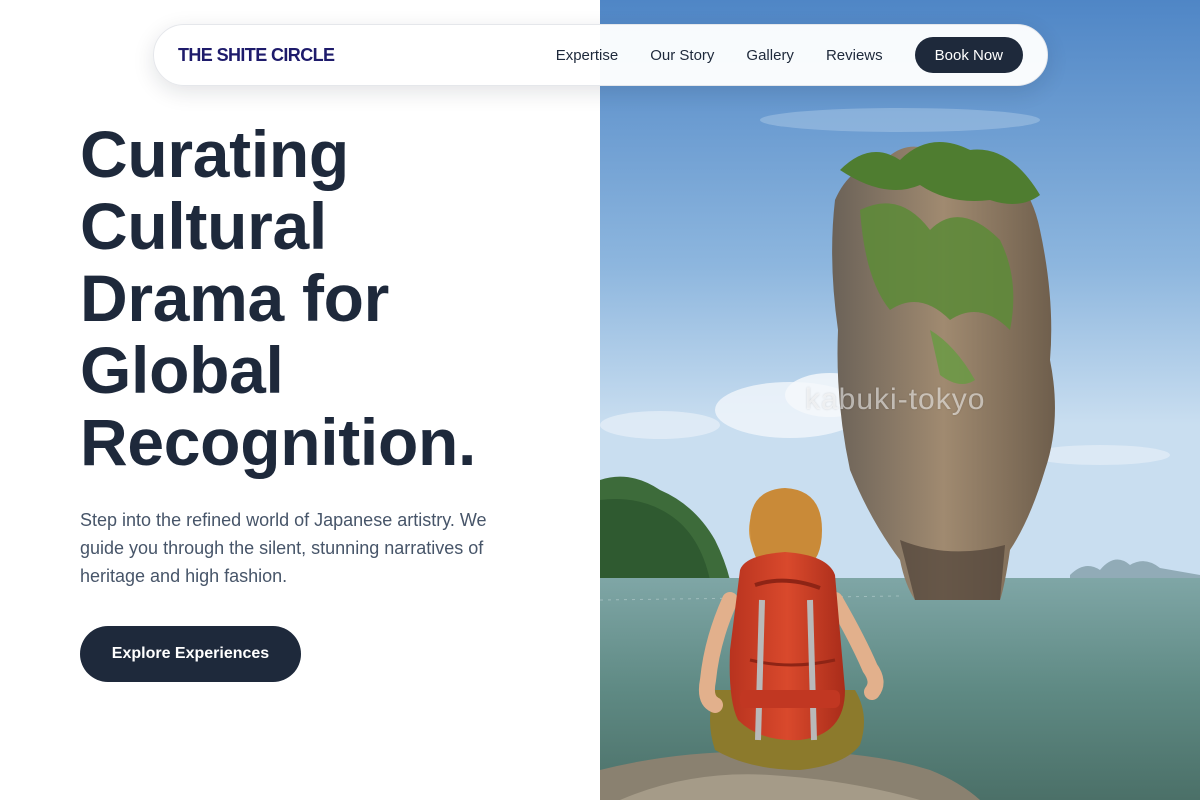  I want to click on hero-title-line: Cultural, so click(203, 226).